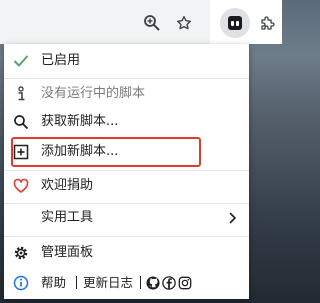  What do you see at coordinates (21, 94) in the screenshot?
I see `info-person-icon` at bounding box center [21, 94].